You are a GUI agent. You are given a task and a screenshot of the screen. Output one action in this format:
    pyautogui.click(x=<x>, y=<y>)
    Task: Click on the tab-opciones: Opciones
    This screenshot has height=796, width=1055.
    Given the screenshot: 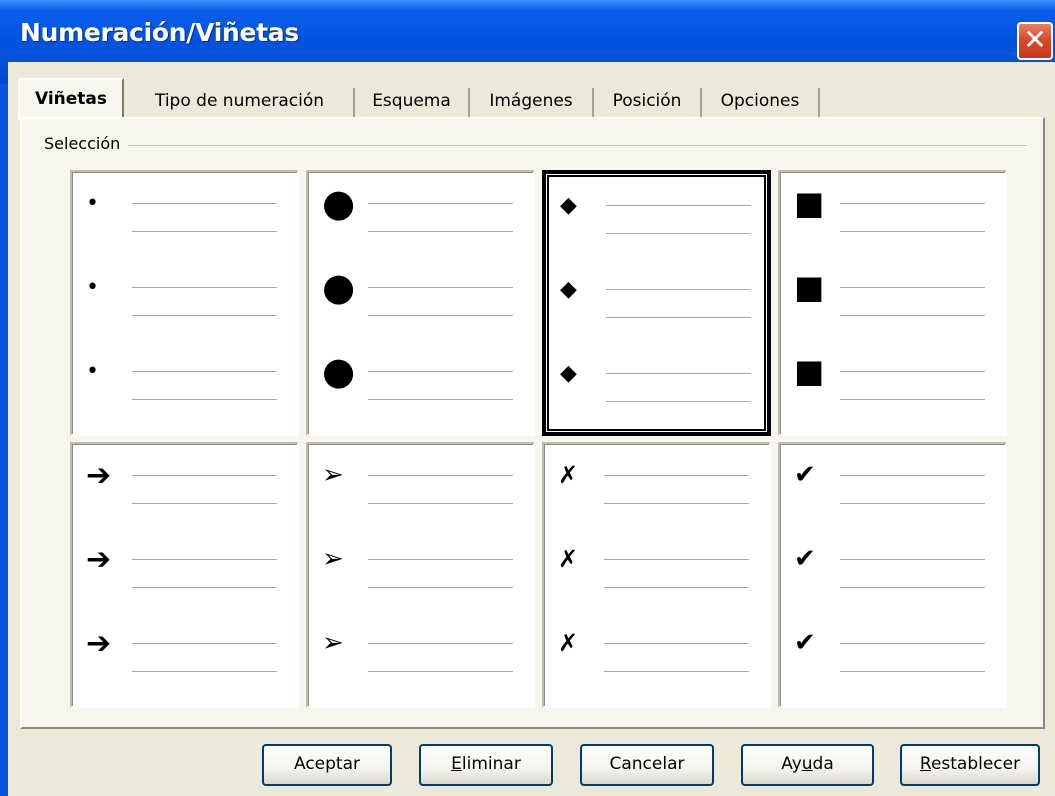 What is the action you would take?
    pyautogui.click(x=761, y=103)
    